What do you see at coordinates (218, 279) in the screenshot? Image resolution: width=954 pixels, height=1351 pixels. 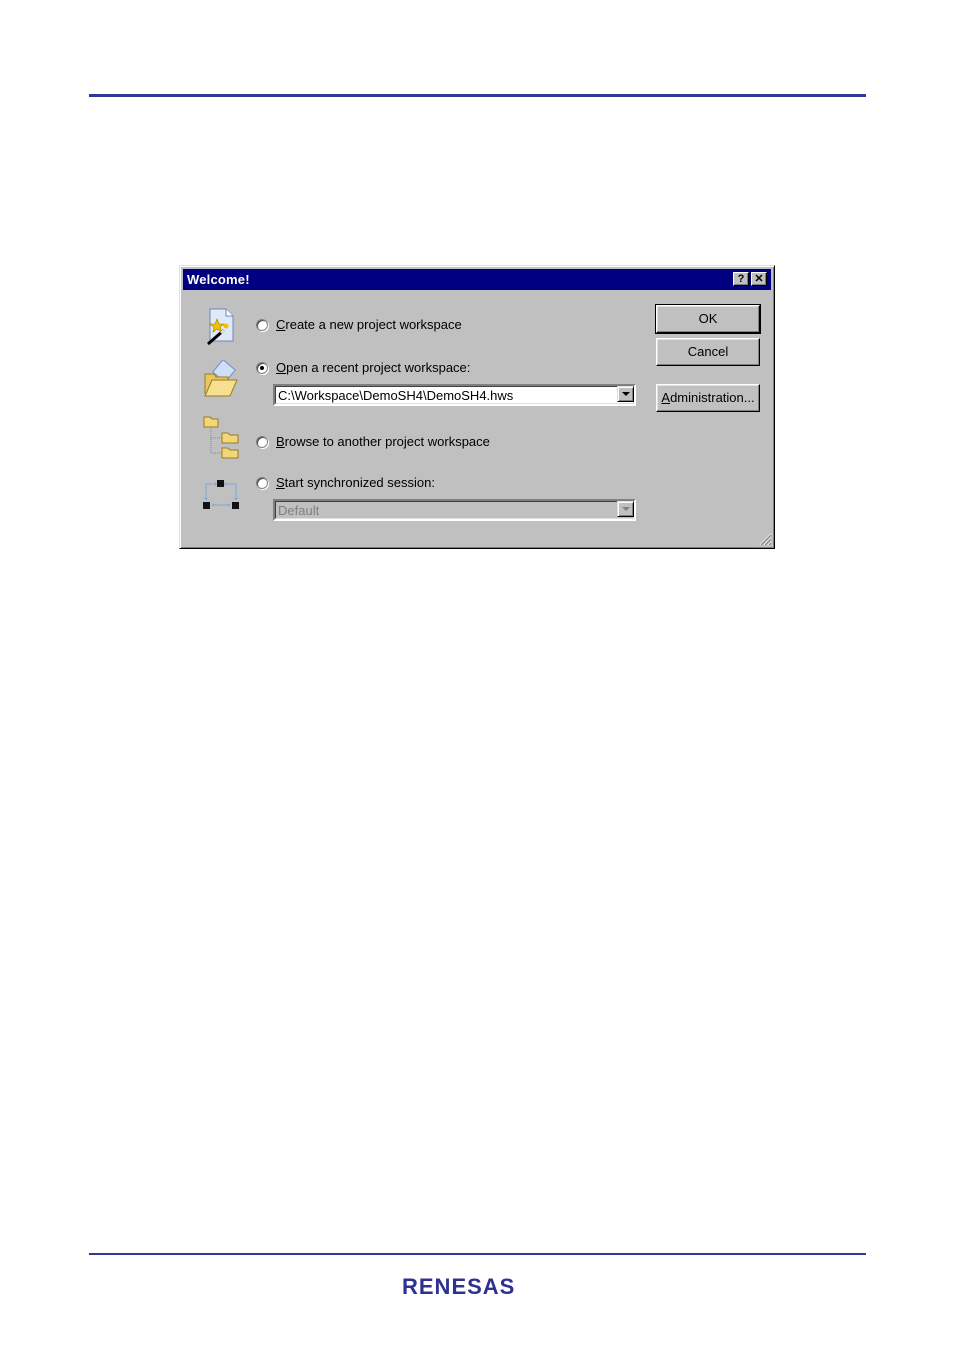 I see `dialog-title: Welcome!` at bounding box center [218, 279].